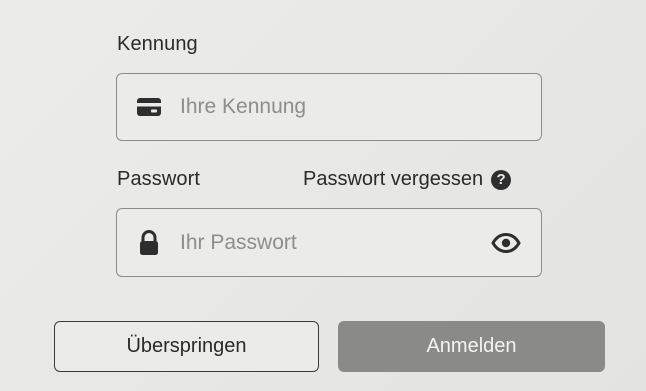 The width and height of the screenshot is (646, 391). I want to click on forgot-password-link: Passwort vergessen ?, so click(407, 179).